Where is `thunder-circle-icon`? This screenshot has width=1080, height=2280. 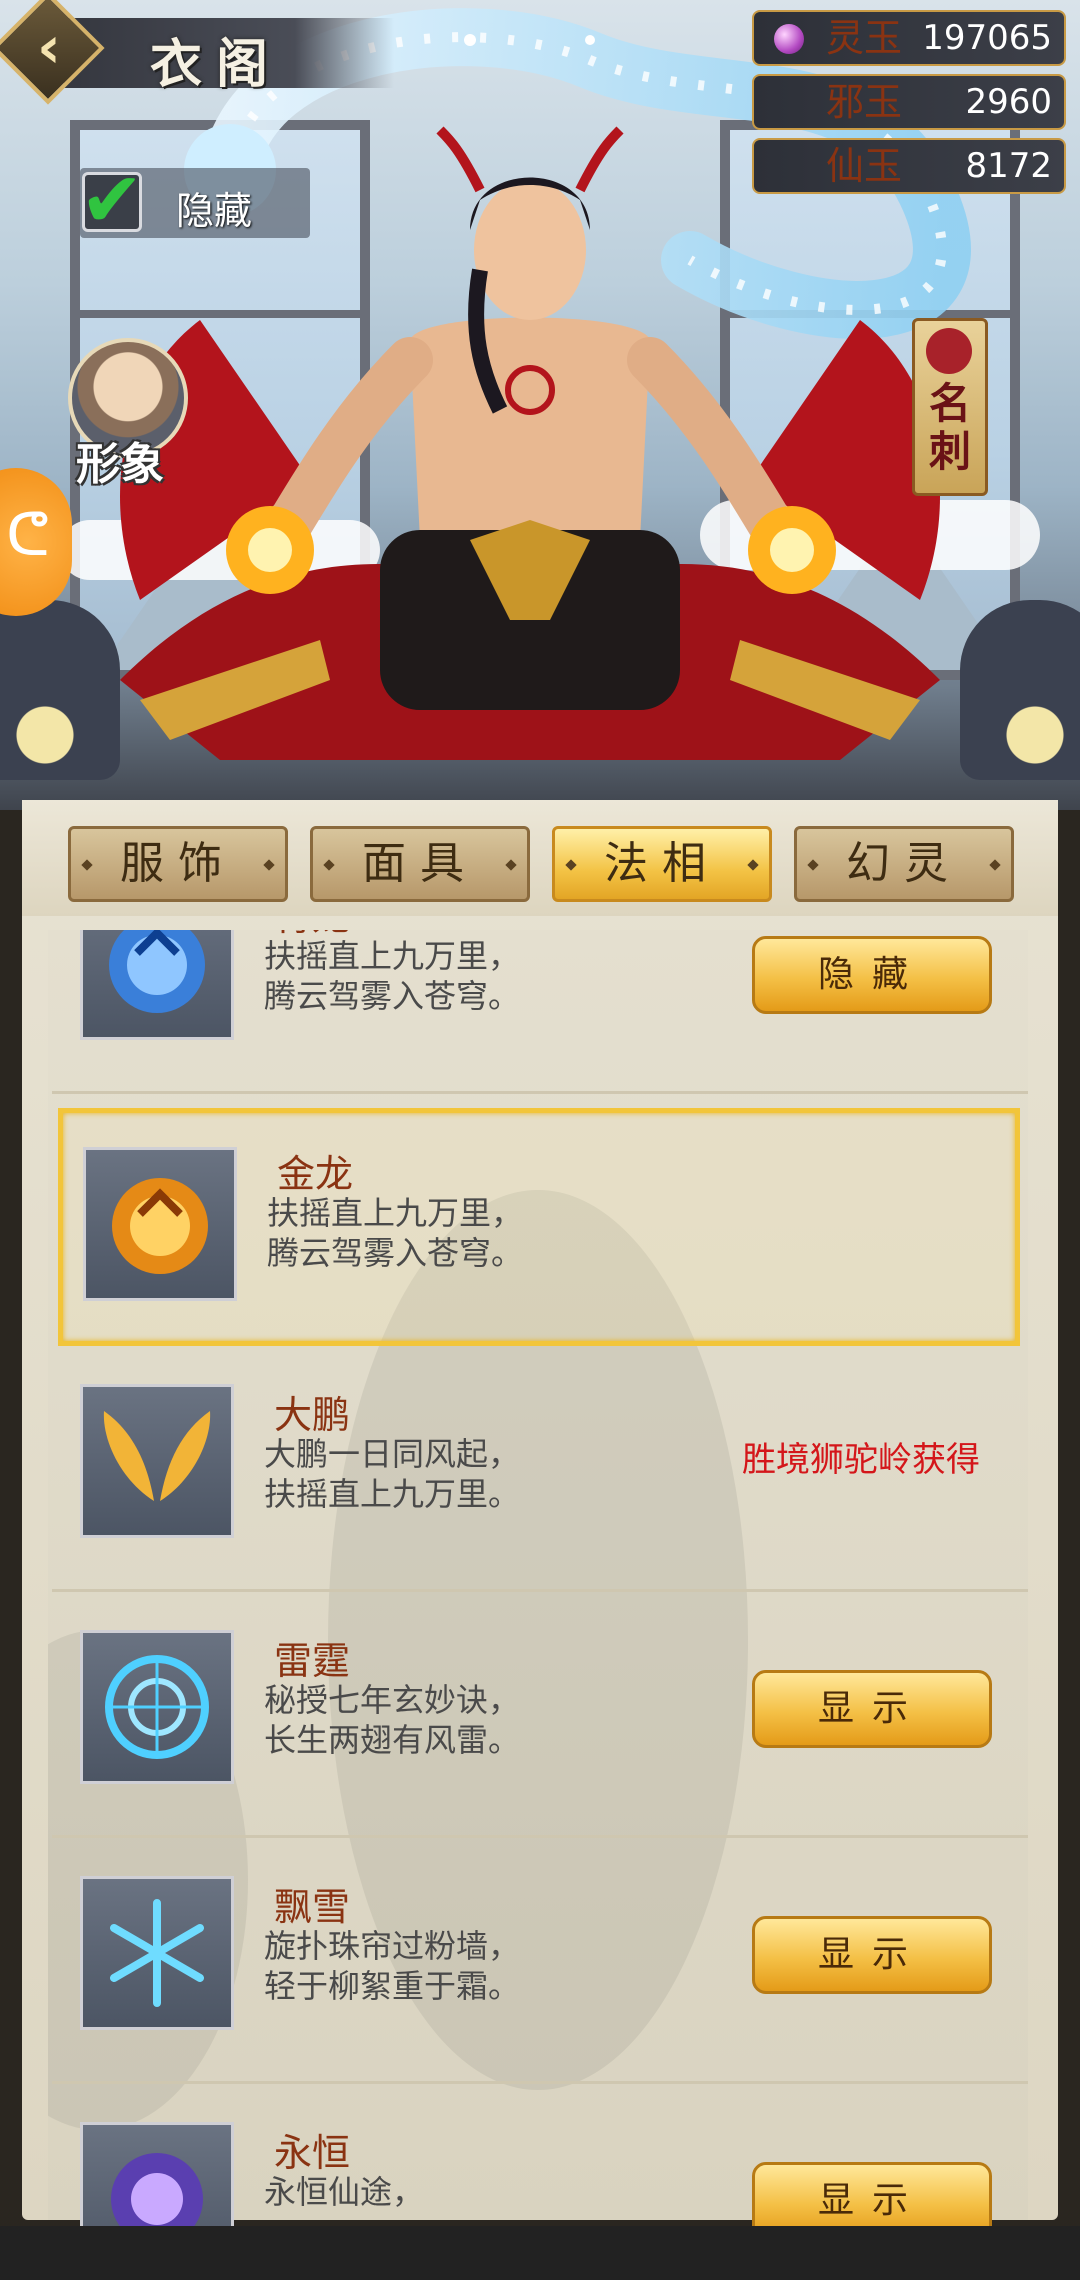 thunder-circle-icon is located at coordinates (157, 1707).